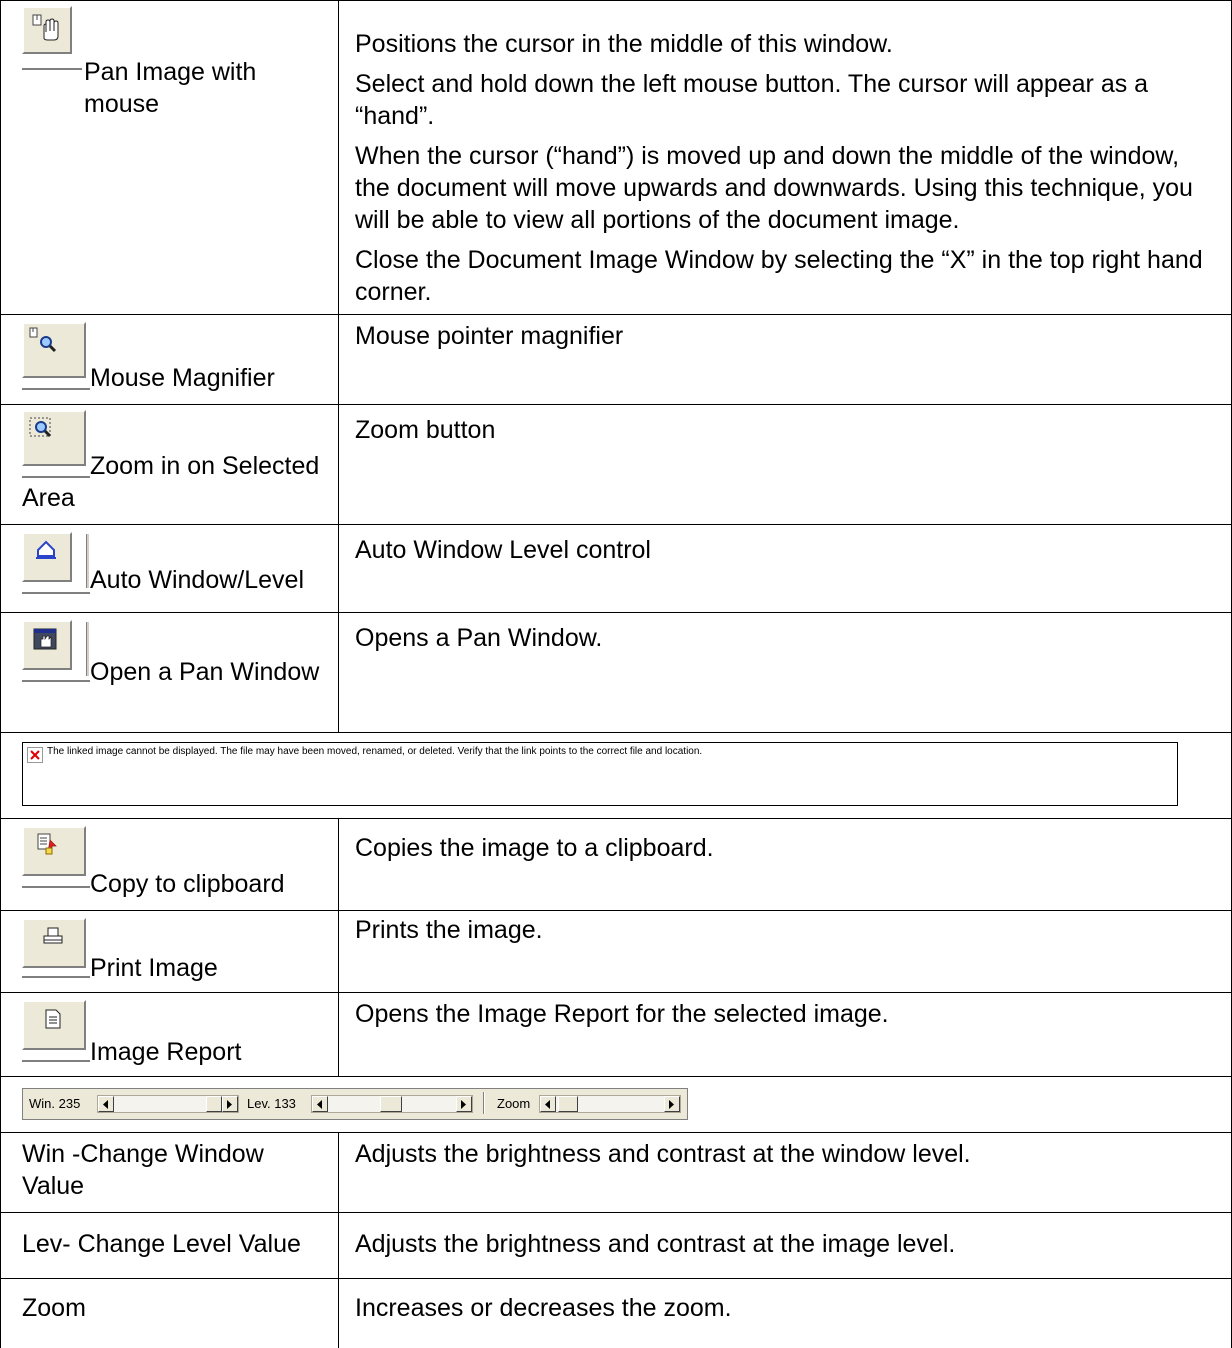  I want to click on row-label: Open a Pan Window, so click(205, 672).